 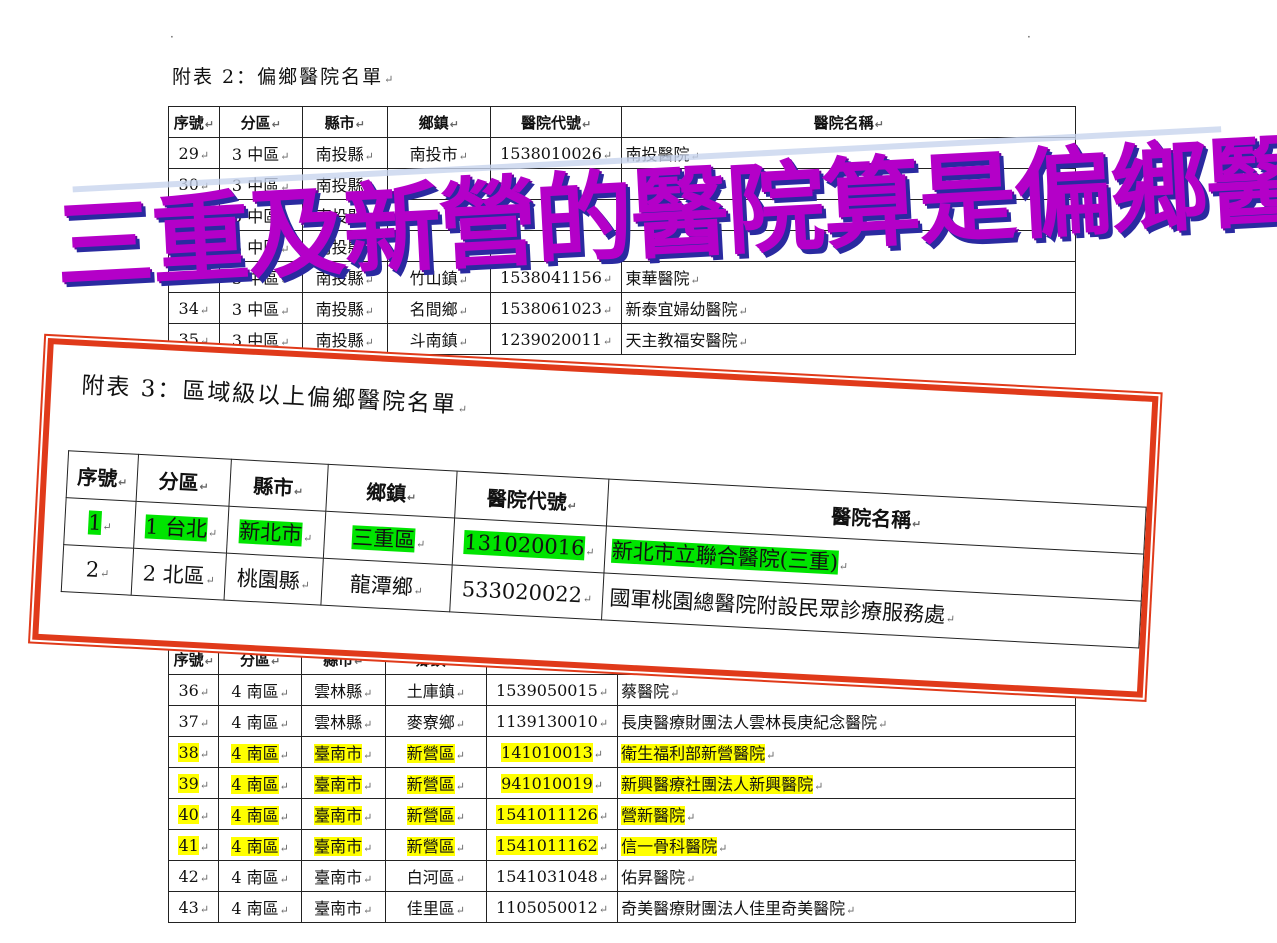 I want to click on cell-code-text: 1541011126, so click(x=547, y=814).